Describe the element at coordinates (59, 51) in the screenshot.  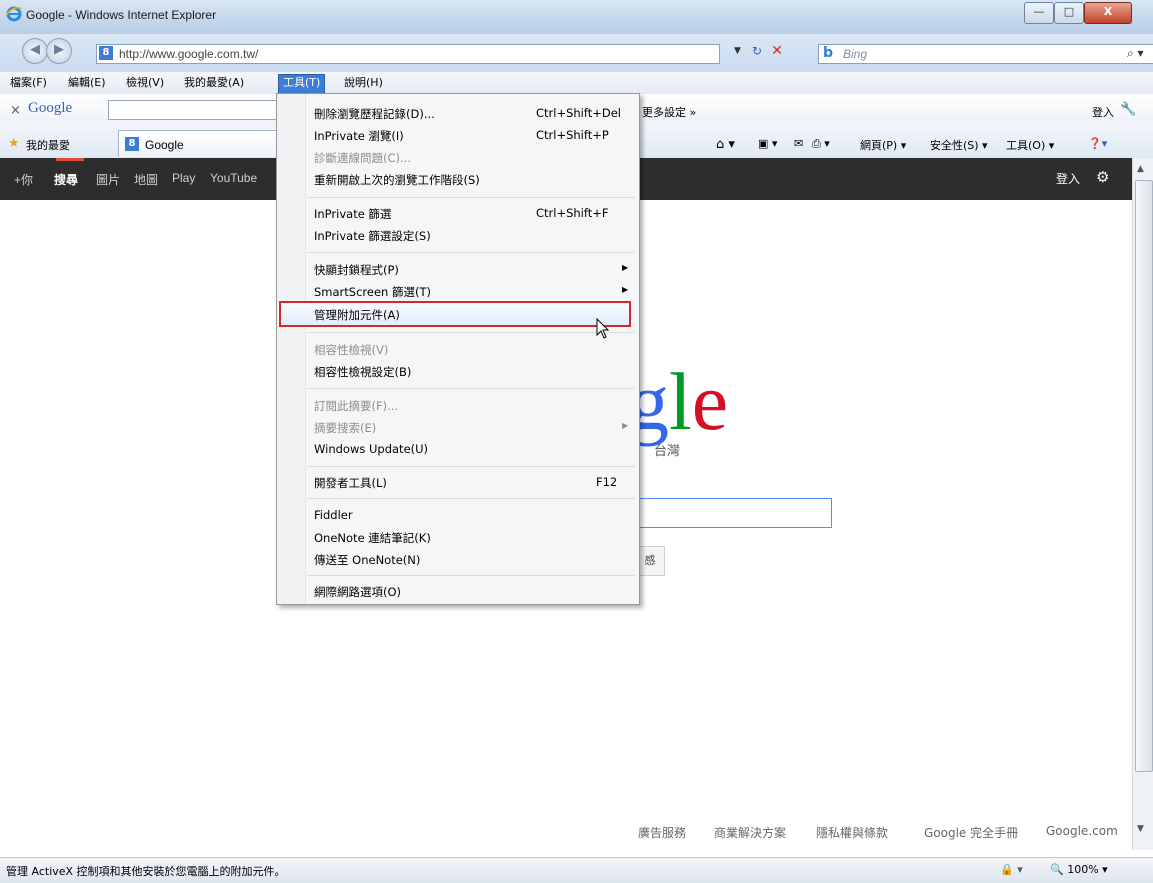
I see `forward-button: ▶` at that location.